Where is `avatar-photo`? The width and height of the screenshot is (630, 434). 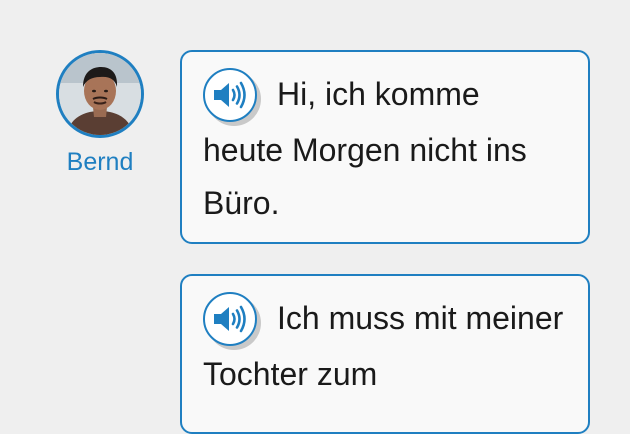
avatar-photo is located at coordinates (100, 94).